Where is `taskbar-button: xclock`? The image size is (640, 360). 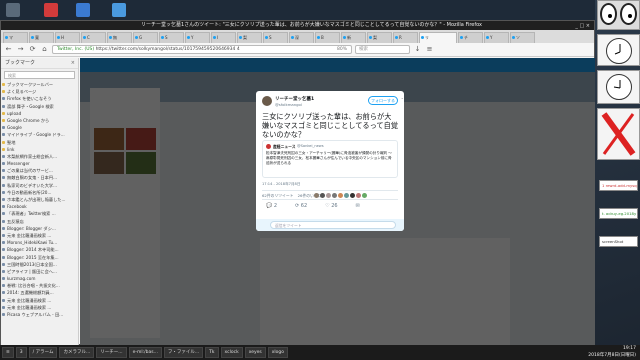
taskbar-button: xclock is located at coordinates (231, 352).